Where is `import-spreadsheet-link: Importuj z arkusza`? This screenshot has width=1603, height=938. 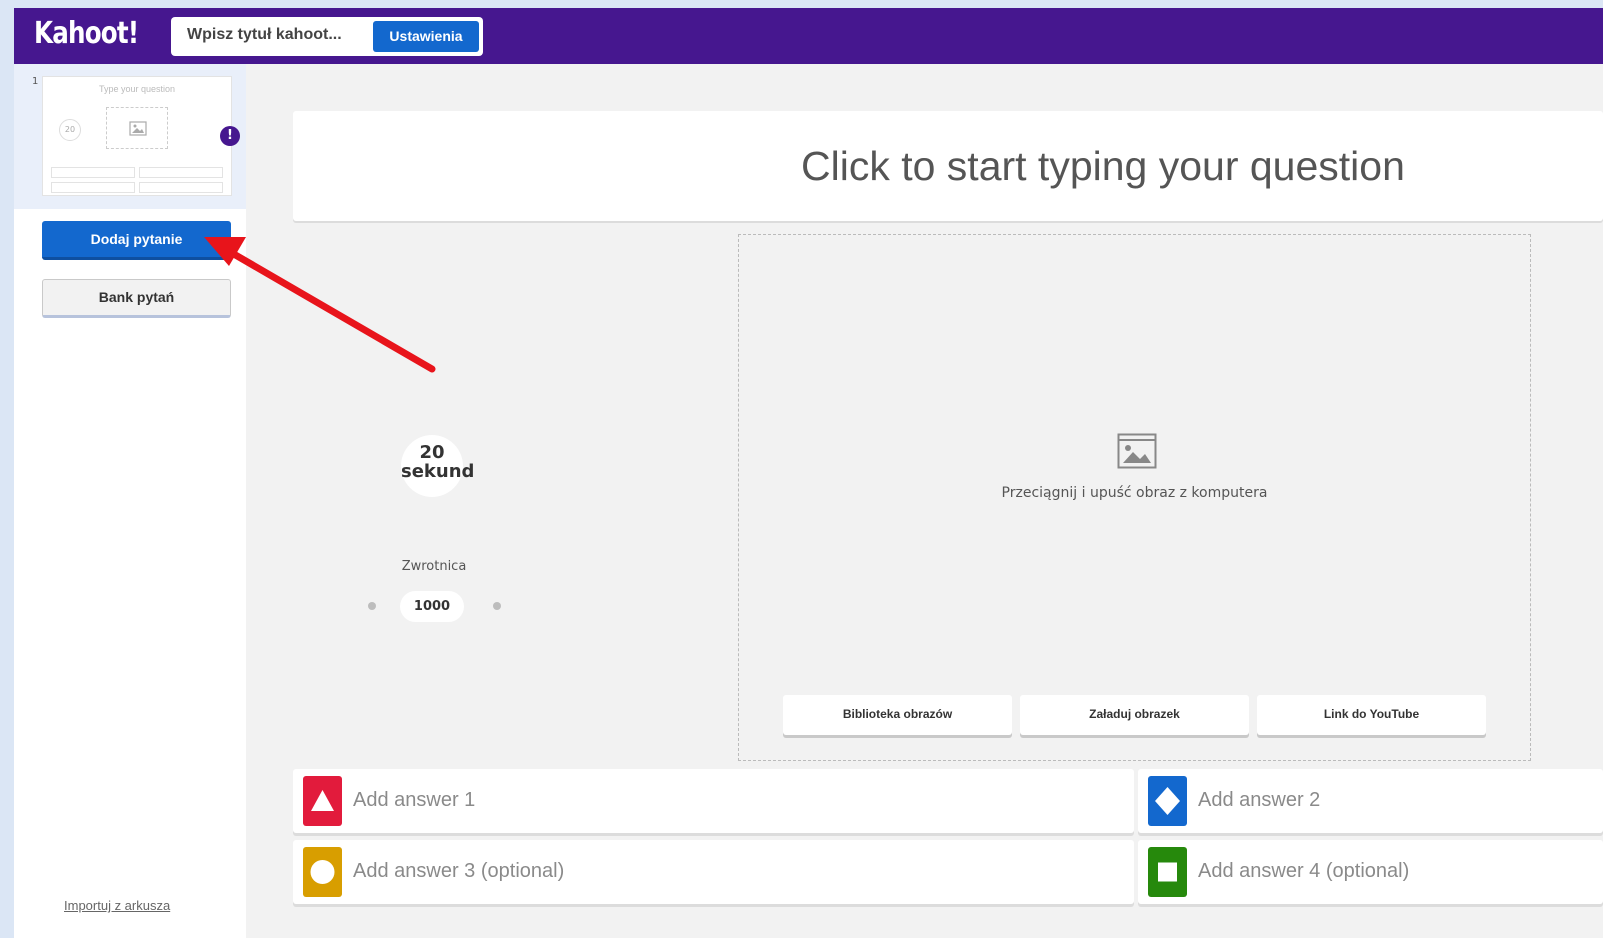 import-spreadsheet-link: Importuj z arkusza is located at coordinates (117, 905).